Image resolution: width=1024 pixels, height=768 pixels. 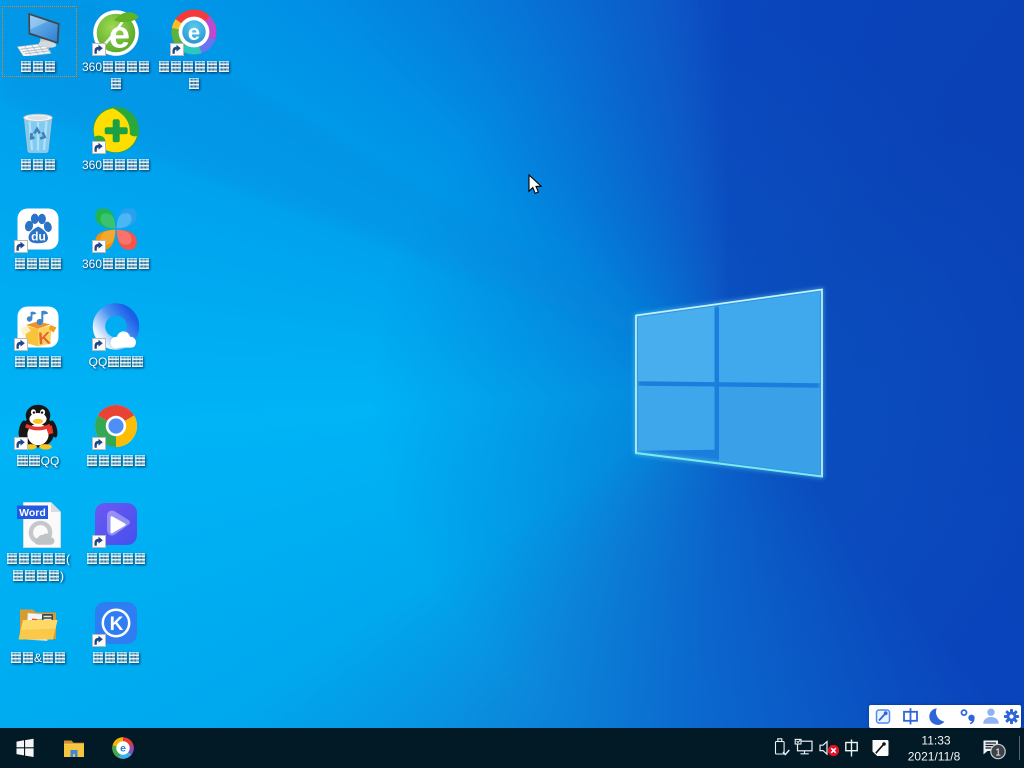 What do you see at coordinates (998, 752) in the screenshot?
I see `svg-text: 1` at bounding box center [998, 752].